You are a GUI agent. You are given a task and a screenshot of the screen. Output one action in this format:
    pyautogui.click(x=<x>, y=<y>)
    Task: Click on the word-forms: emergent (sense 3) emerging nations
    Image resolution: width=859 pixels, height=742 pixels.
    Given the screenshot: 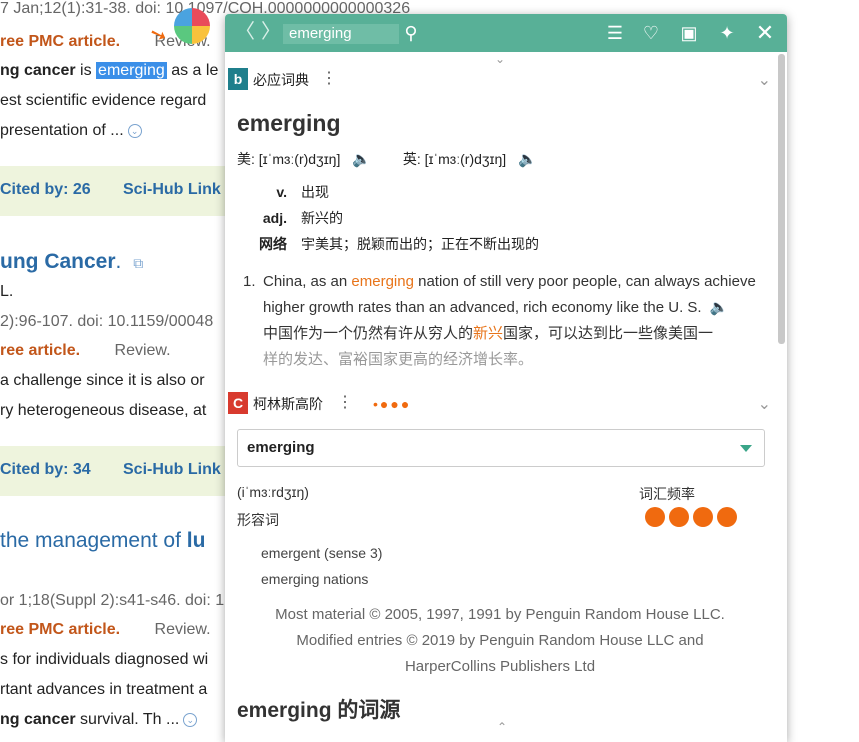 What is the action you would take?
    pyautogui.click(x=321, y=566)
    